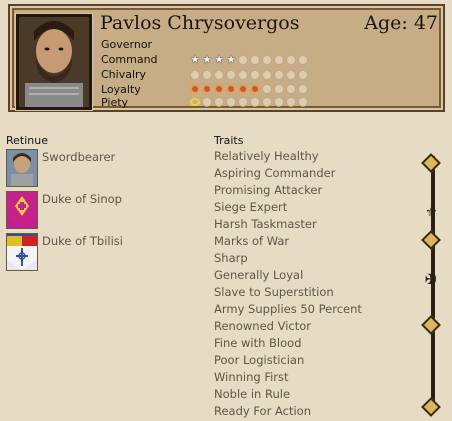  What do you see at coordinates (82, 199) in the screenshot?
I see `retinue-item-label: Duke of Sinop` at bounding box center [82, 199].